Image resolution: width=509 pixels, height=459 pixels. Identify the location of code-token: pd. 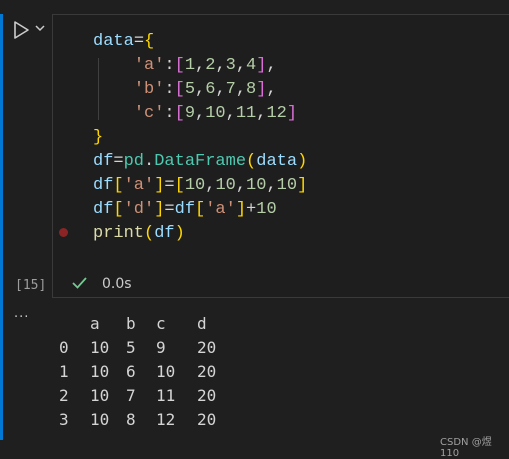
(134, 161).